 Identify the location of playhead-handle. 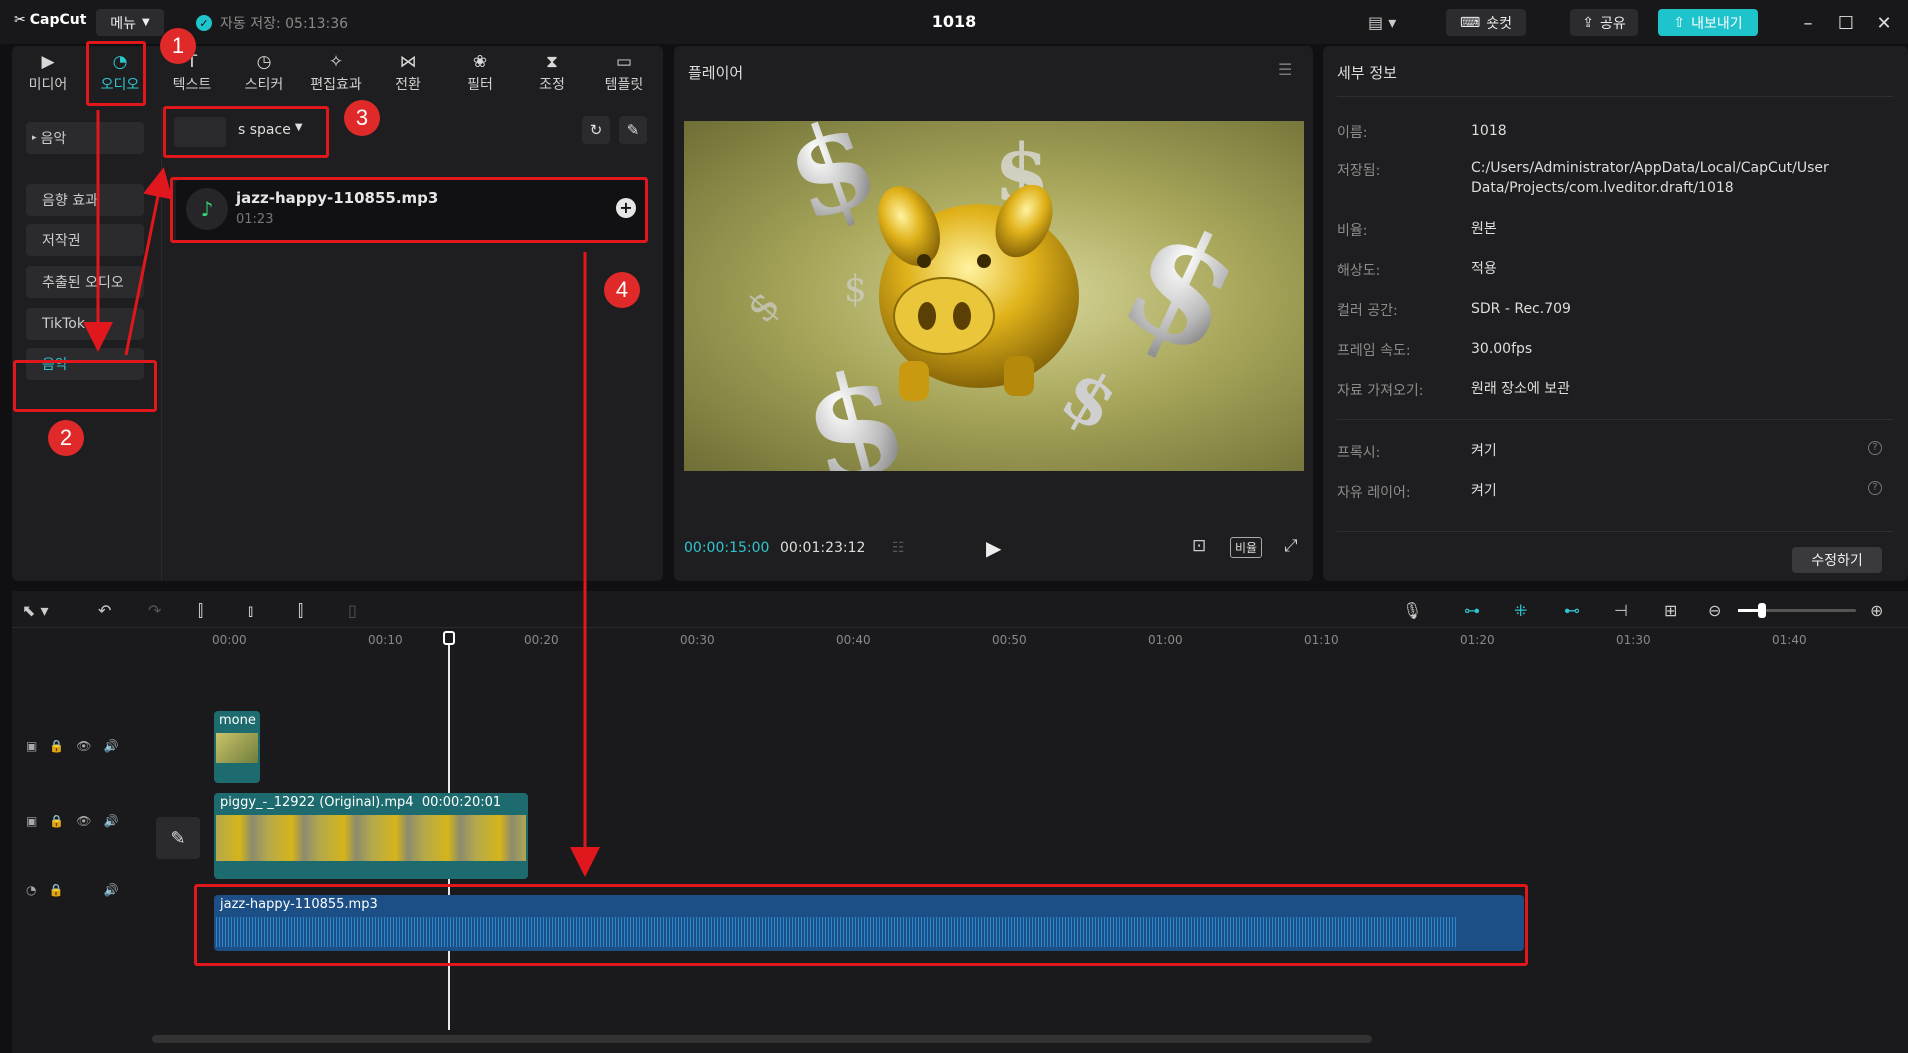
(449, 638).